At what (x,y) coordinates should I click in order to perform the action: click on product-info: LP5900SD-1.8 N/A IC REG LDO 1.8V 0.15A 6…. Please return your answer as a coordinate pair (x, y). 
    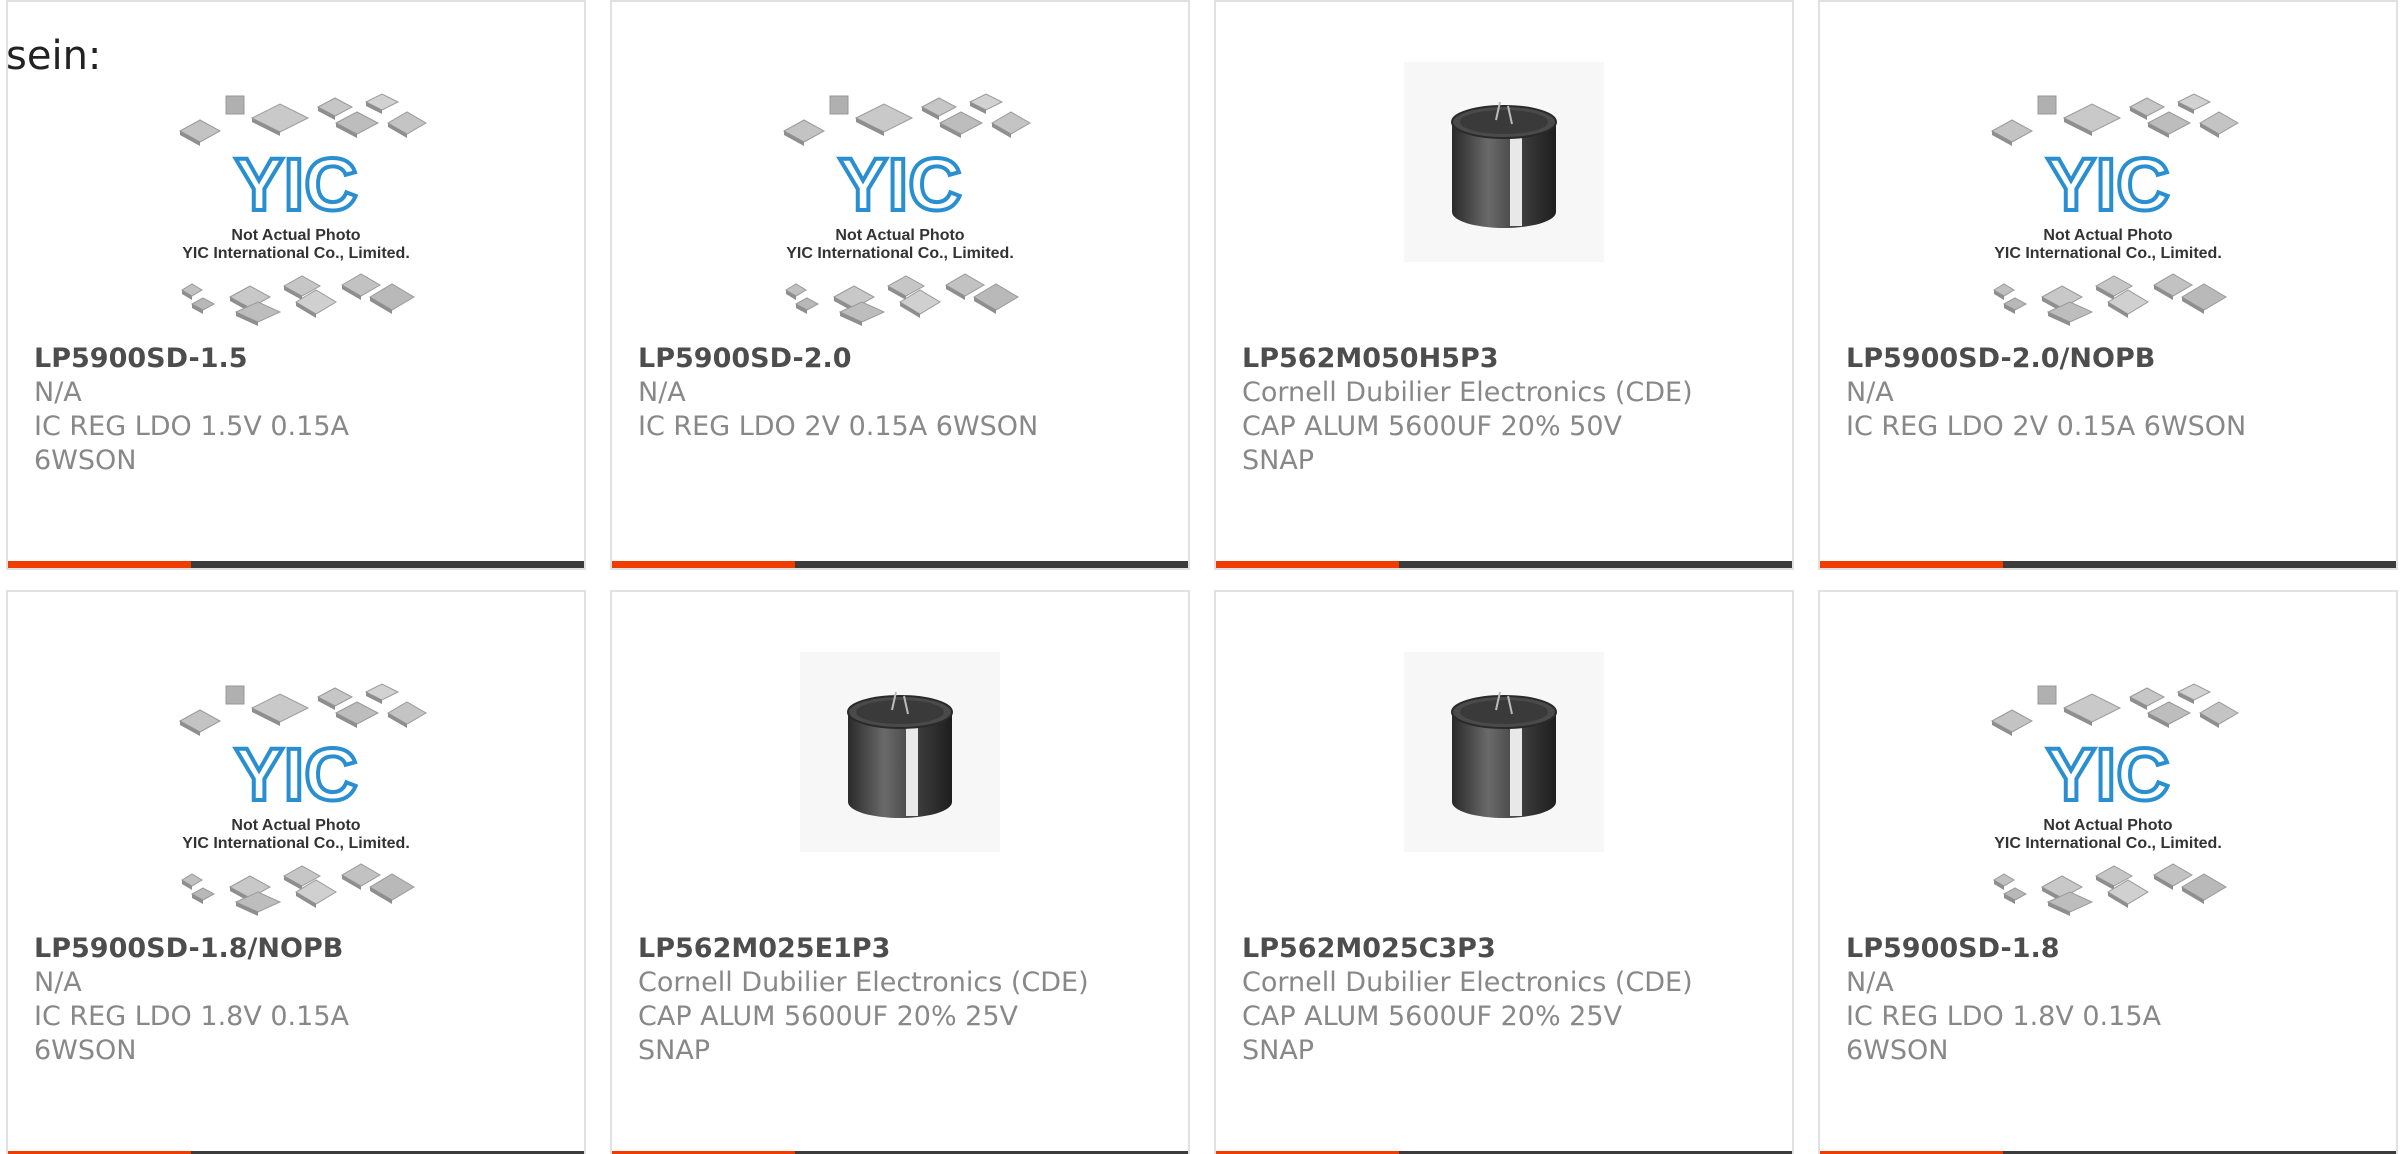
    Looking at the image, I should click on (2111, 1000).